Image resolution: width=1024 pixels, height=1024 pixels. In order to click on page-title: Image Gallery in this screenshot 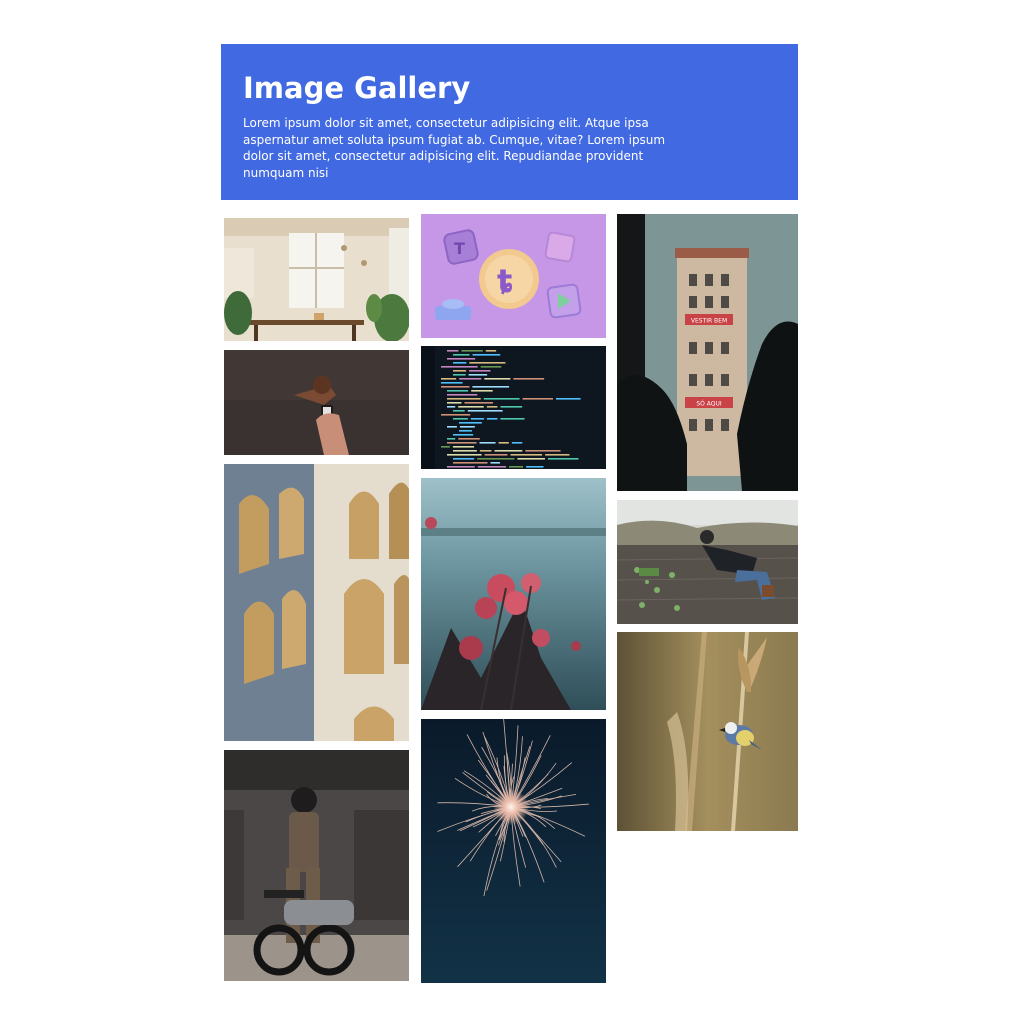, I will do `click(357, 88)`.